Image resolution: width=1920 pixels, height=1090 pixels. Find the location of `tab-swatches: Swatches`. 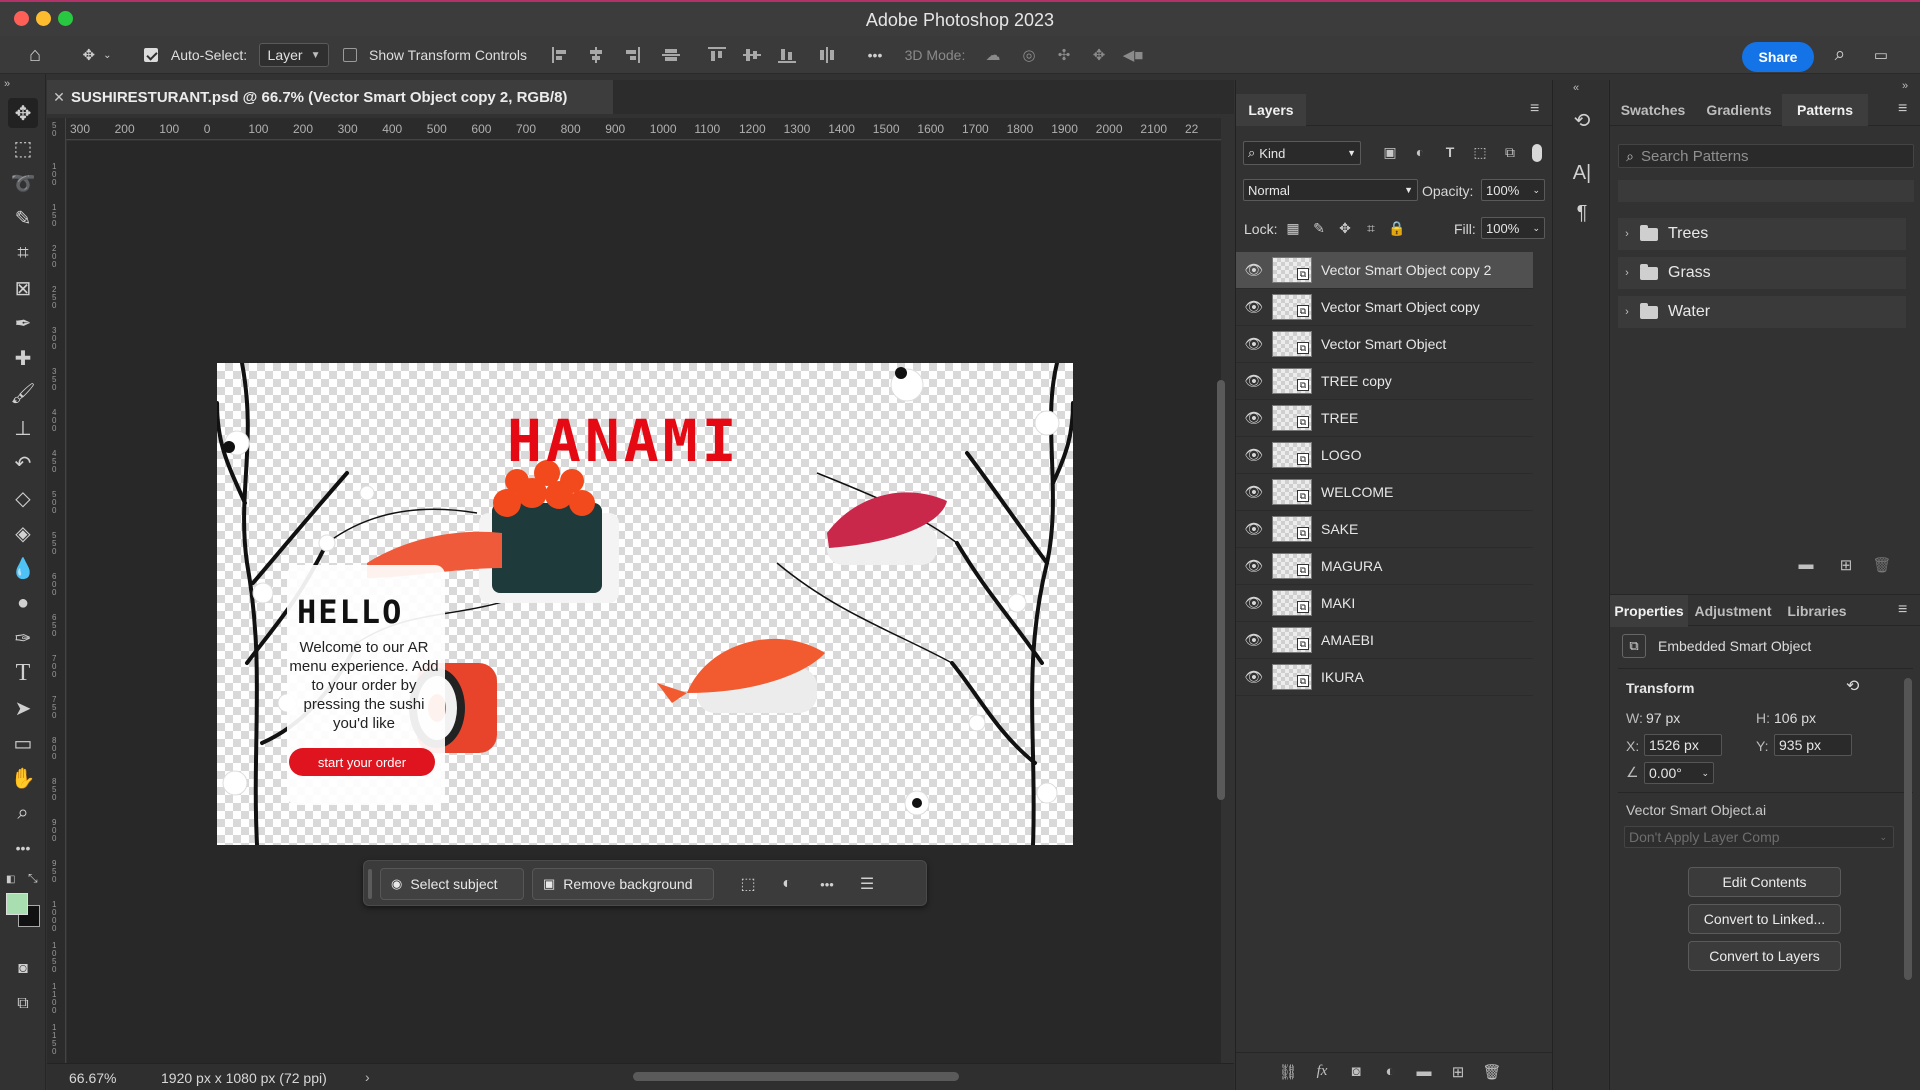

tab-swatches: Swatches is located at coordinates (1653, 110).